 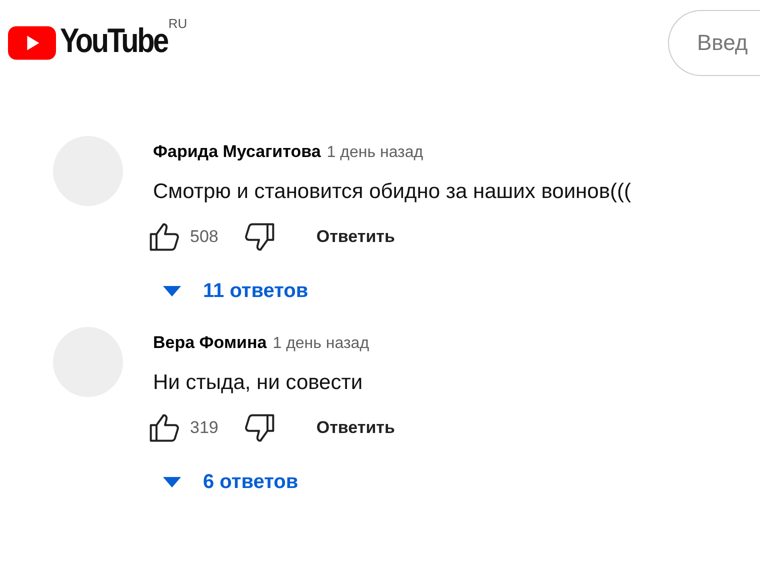 I want to click on region-label: RU, so click(x=178, y=23).